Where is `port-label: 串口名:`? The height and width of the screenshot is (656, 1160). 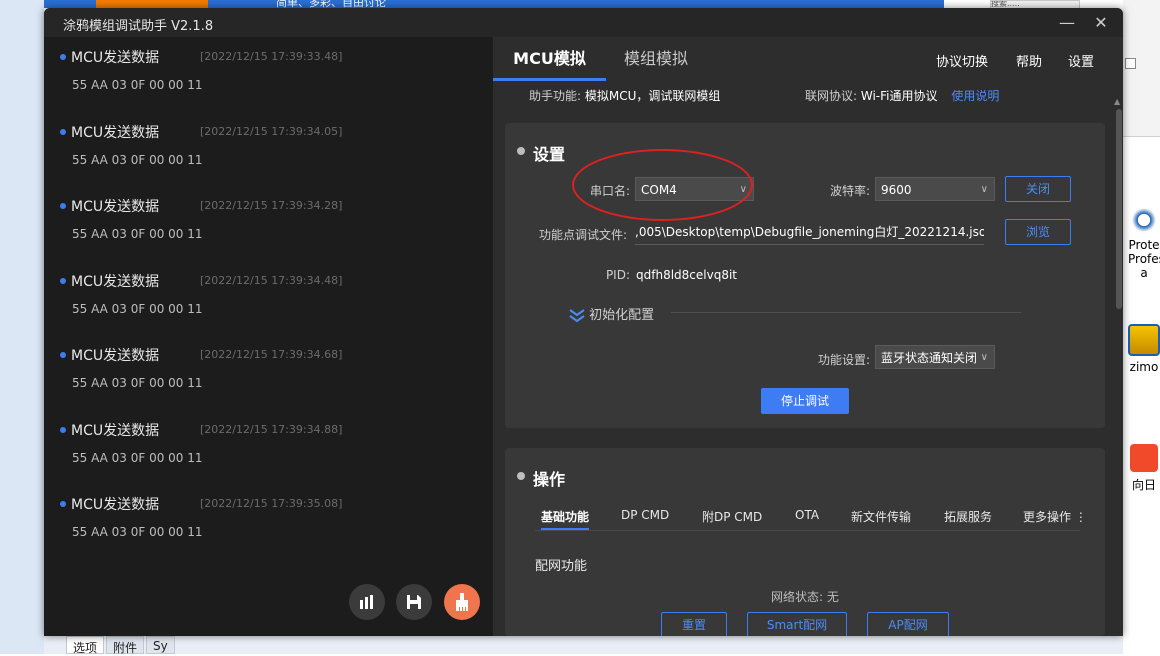 port-label: 串口名: is located at coordinates (609, 191).